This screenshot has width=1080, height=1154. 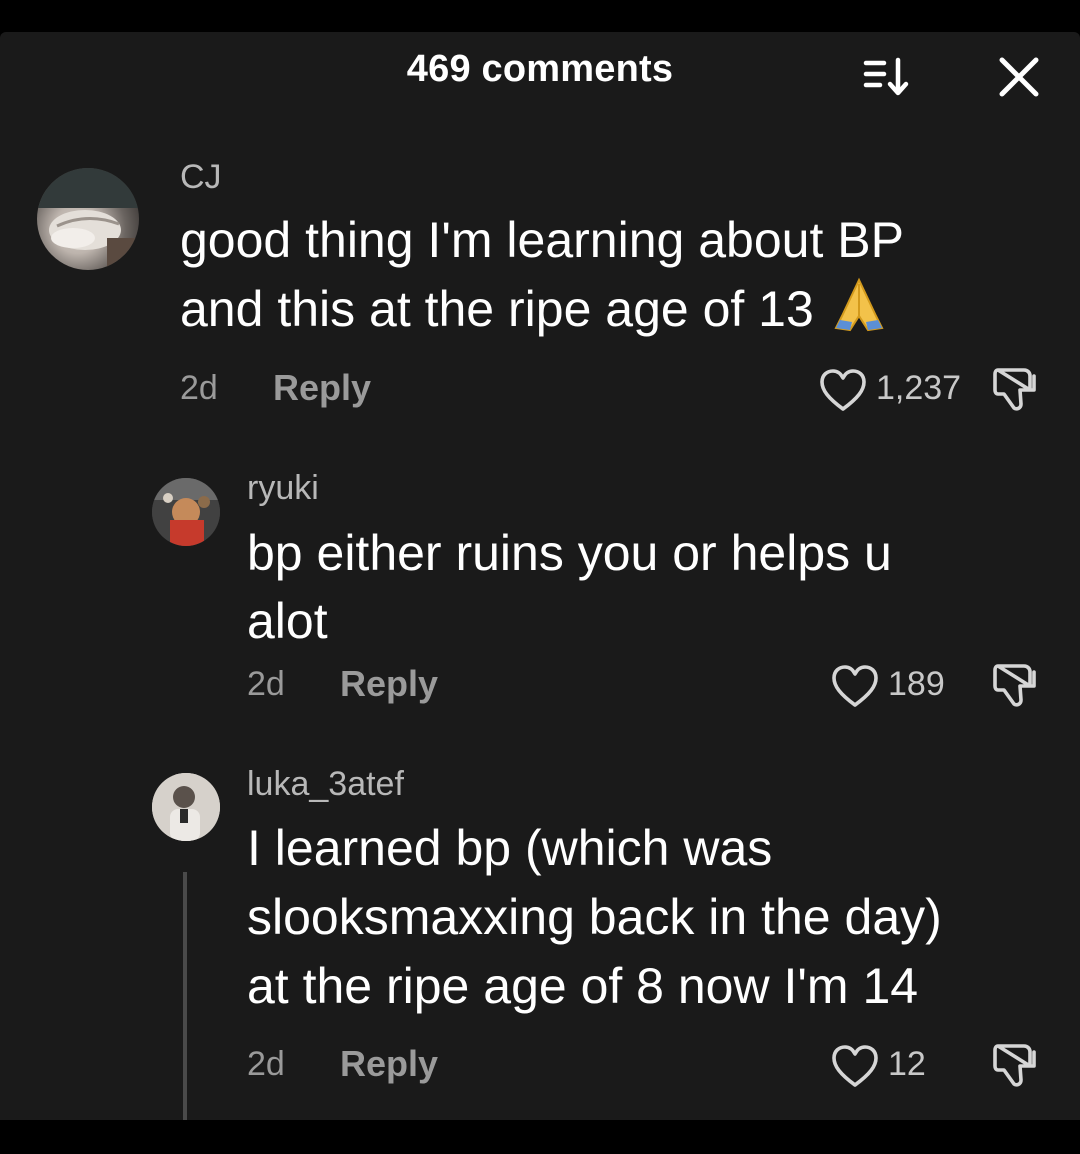 What do you see at coordinates (540, 69) in the screenshot?
I see `comments-count-title: 469 comments` at bounding box center [540, 69].